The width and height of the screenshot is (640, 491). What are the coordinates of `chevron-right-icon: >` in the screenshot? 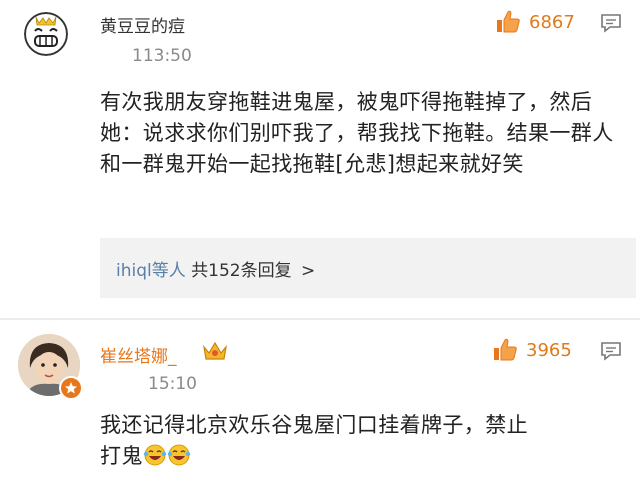 It's located at (308, 271).